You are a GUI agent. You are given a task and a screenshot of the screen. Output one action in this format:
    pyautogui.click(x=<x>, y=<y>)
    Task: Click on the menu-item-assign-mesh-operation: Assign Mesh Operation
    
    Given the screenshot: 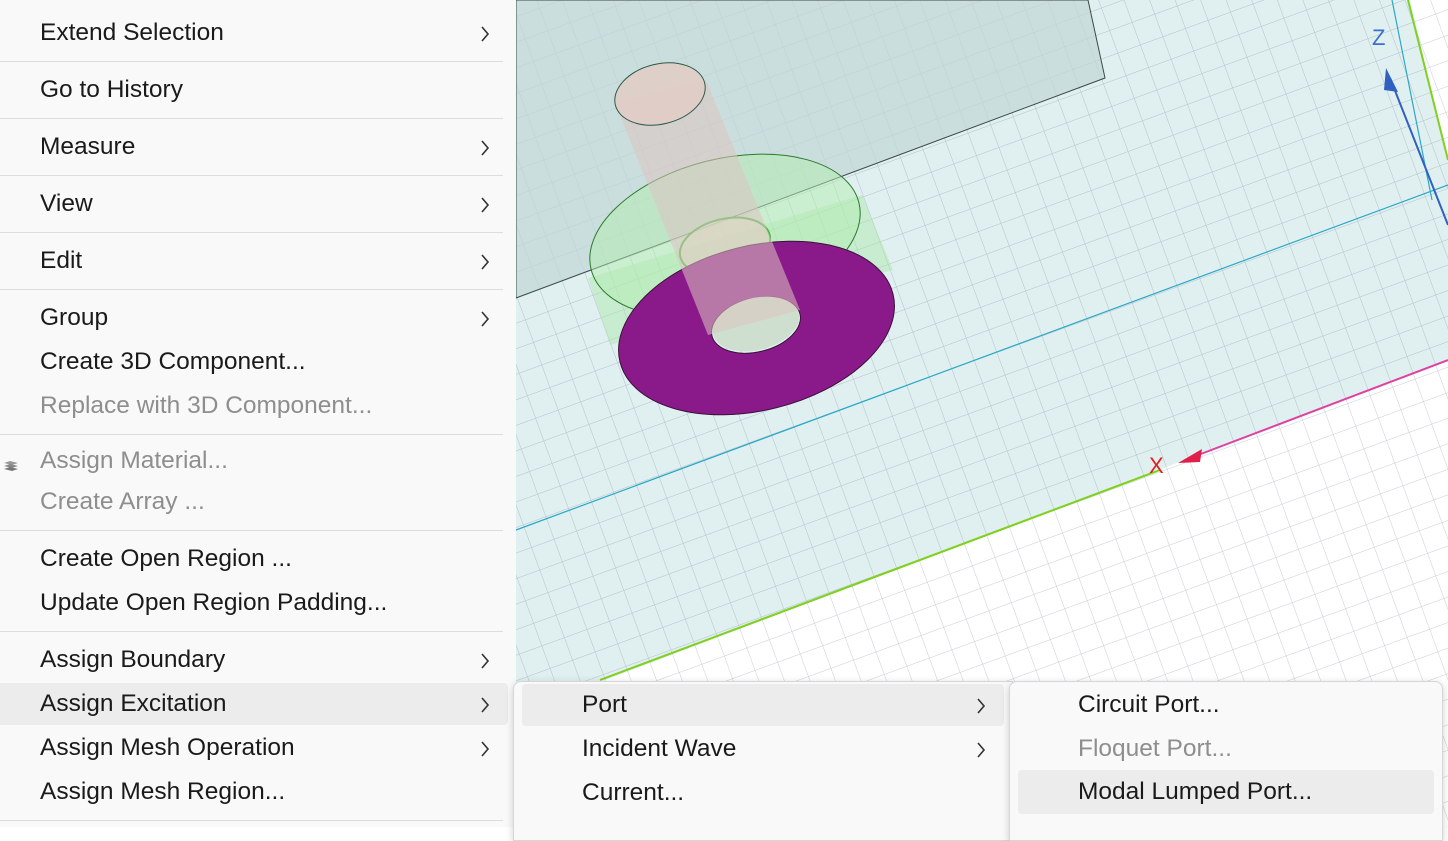 What is the action you would take?
    pyautogui.click(x=258, y=748)
    